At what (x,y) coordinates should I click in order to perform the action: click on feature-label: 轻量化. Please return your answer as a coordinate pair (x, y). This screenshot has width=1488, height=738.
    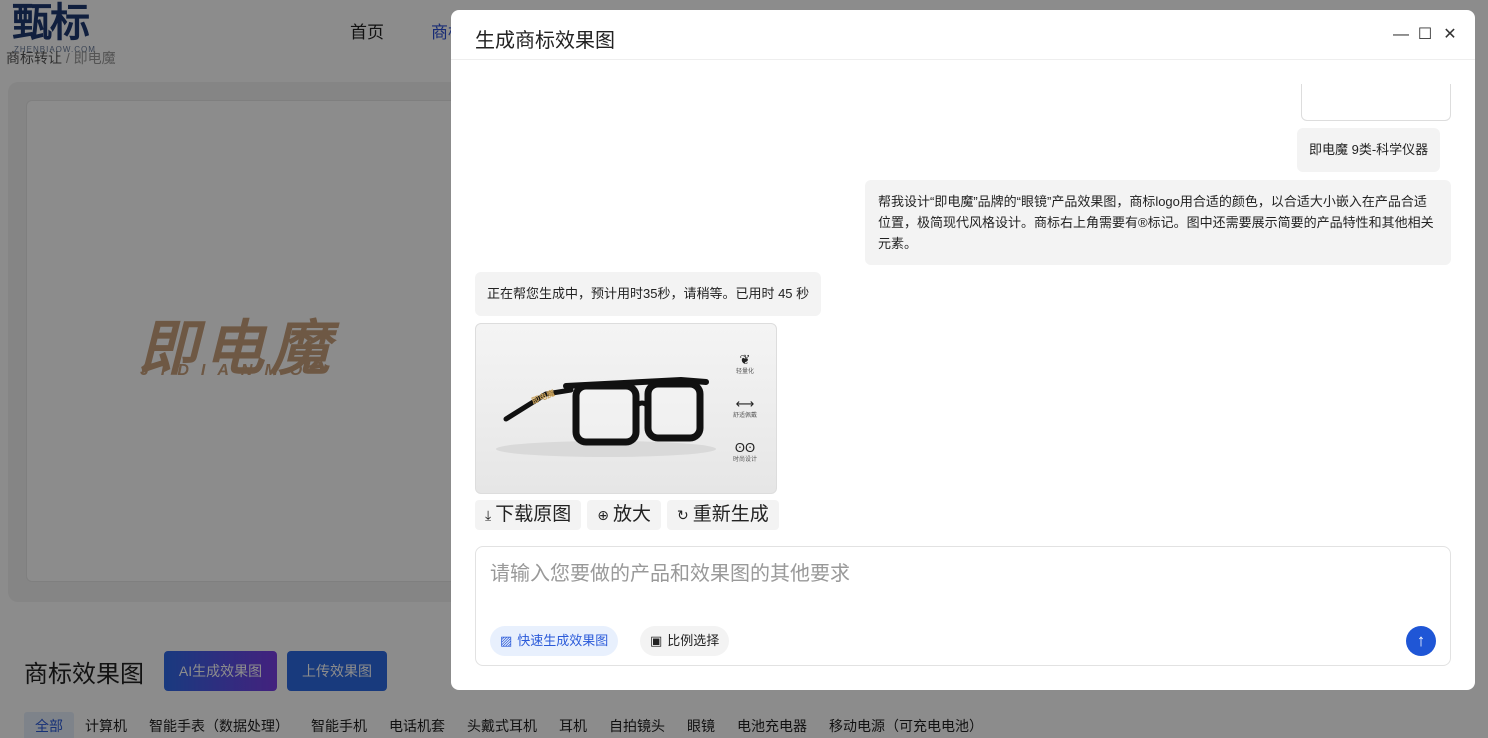
    Looking at the image, I should click on (744, 372).